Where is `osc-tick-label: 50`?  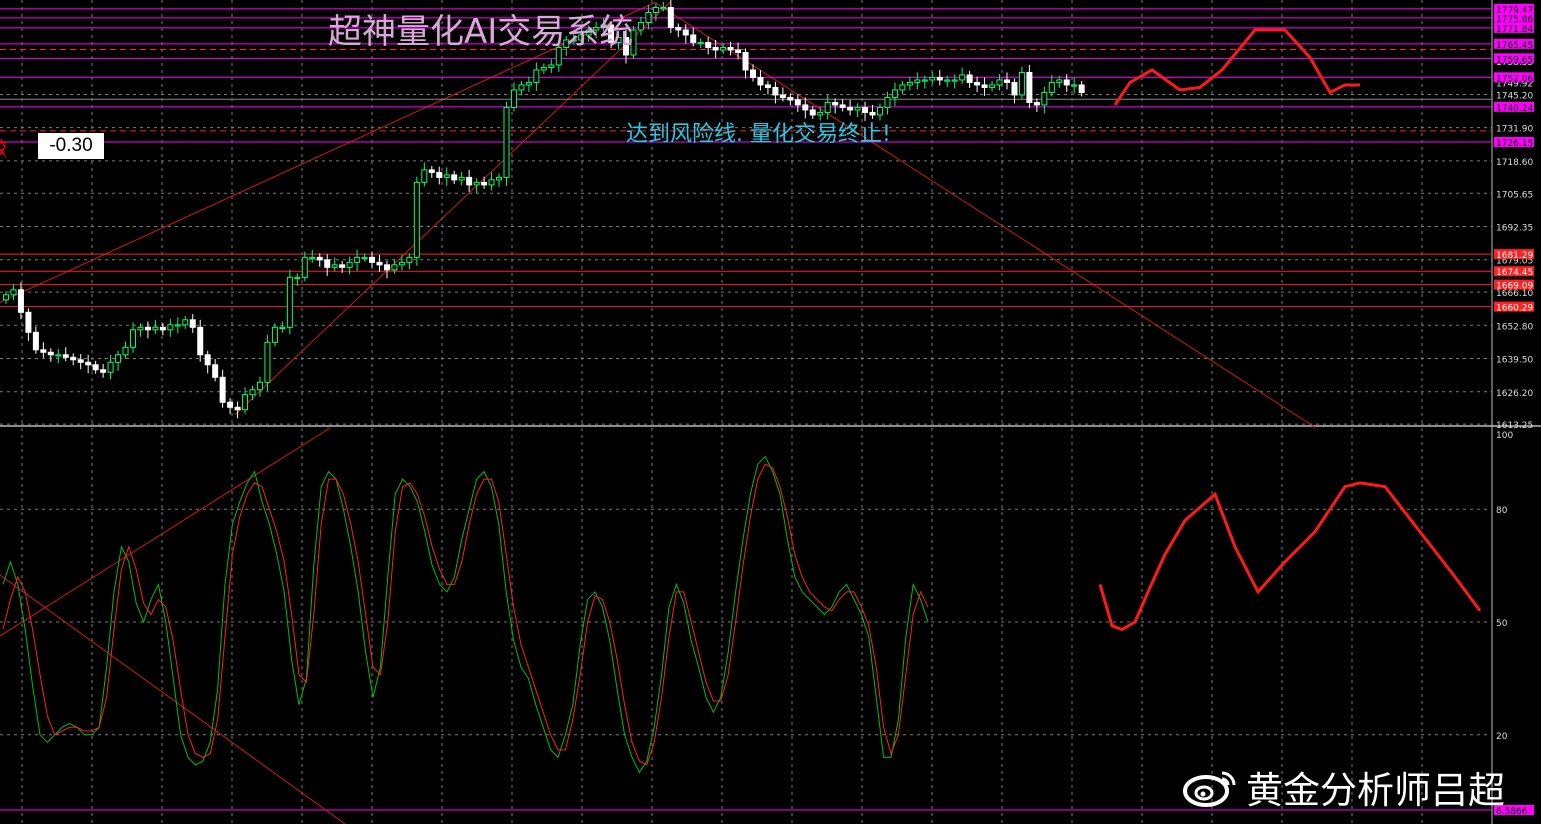
osc-tick-label: 50 is located at coordinates (1502, 624).